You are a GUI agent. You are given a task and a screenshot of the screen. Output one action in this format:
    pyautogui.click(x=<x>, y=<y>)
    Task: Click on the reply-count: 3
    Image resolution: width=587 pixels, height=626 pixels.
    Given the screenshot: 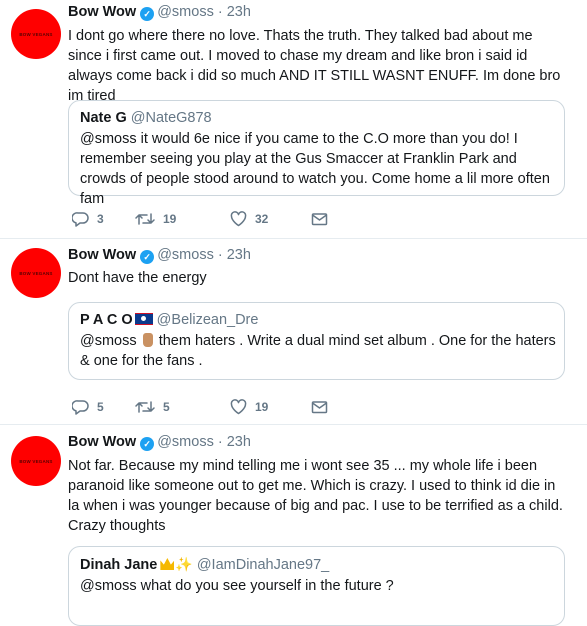 What is the action you would take?
    pyautogui.click(x=100, y=219)
    